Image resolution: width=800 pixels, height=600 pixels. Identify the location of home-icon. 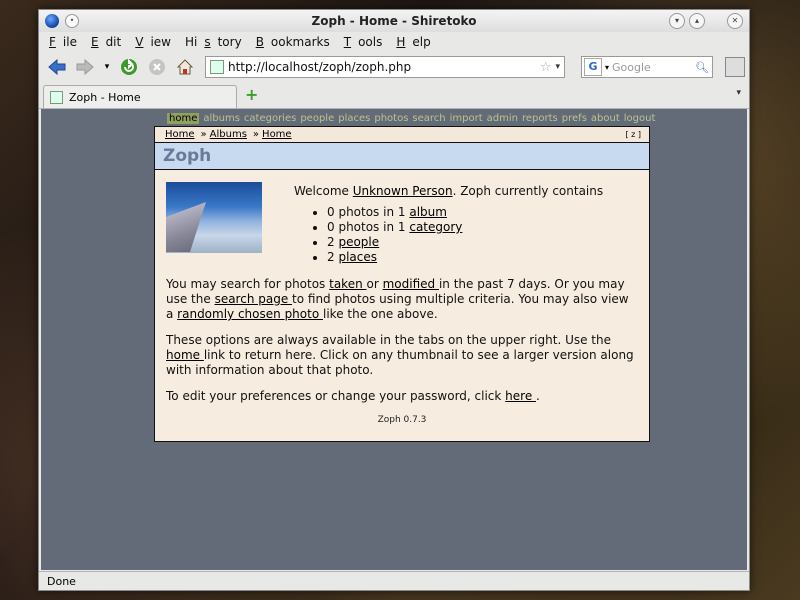
(185, 67).